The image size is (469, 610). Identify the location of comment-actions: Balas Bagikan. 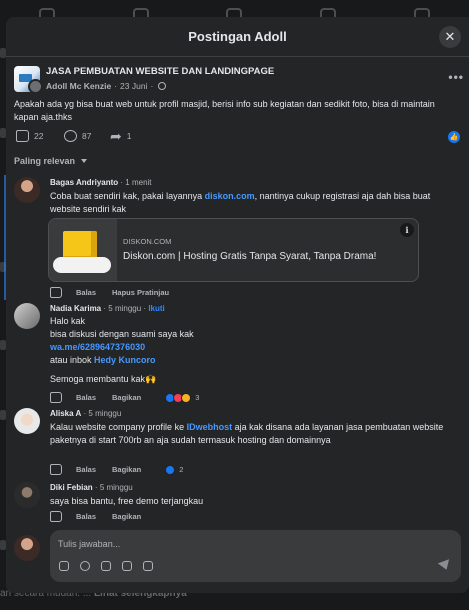
(95, 516).